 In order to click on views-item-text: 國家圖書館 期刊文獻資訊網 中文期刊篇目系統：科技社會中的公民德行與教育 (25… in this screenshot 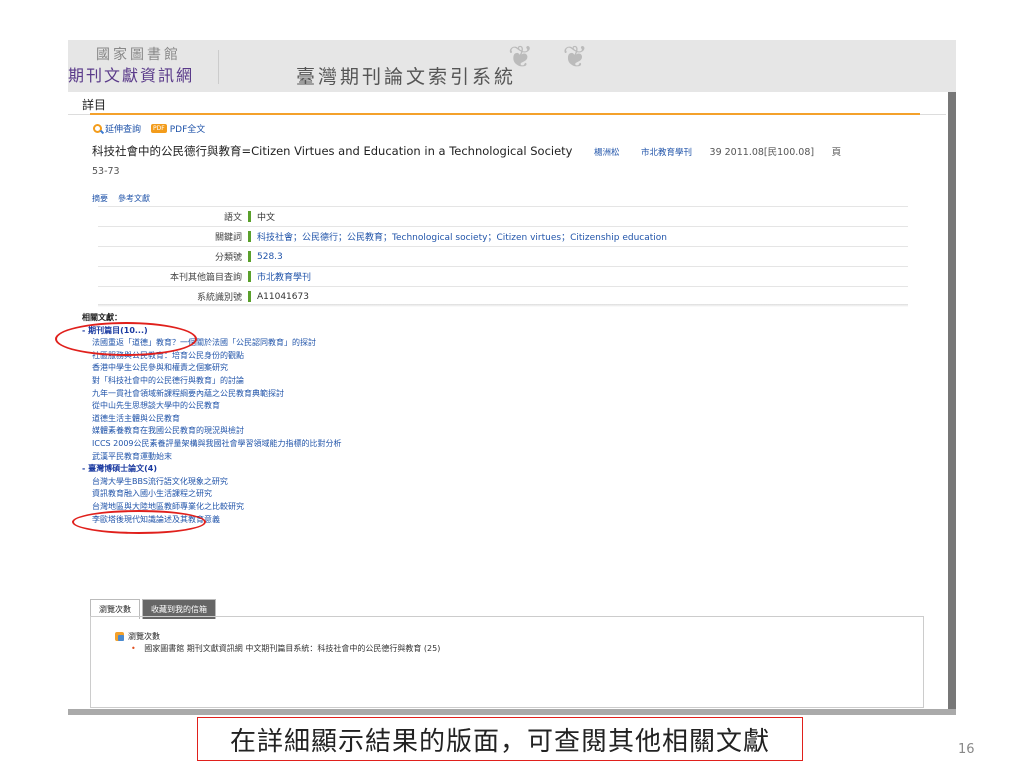, I will do `click(292, 648)`.